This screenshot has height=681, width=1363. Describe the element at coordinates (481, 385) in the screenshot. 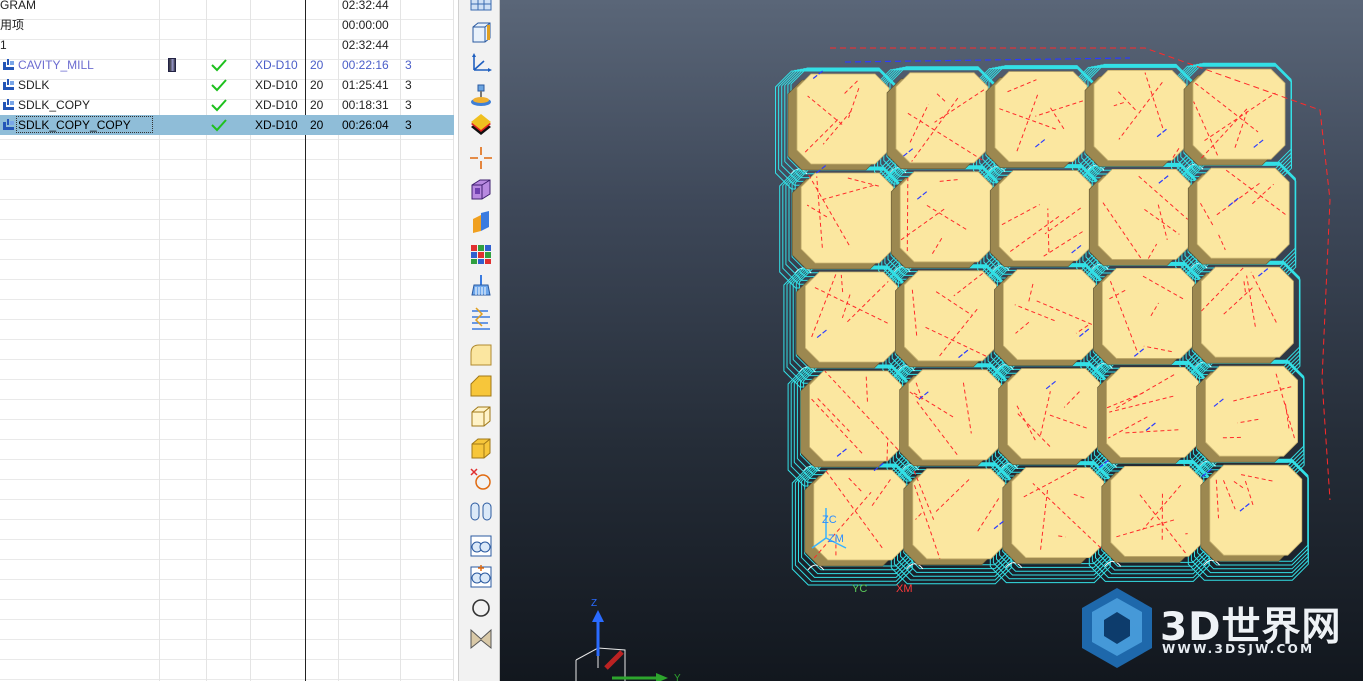

I see `chamfer-corner-icon` at that location.